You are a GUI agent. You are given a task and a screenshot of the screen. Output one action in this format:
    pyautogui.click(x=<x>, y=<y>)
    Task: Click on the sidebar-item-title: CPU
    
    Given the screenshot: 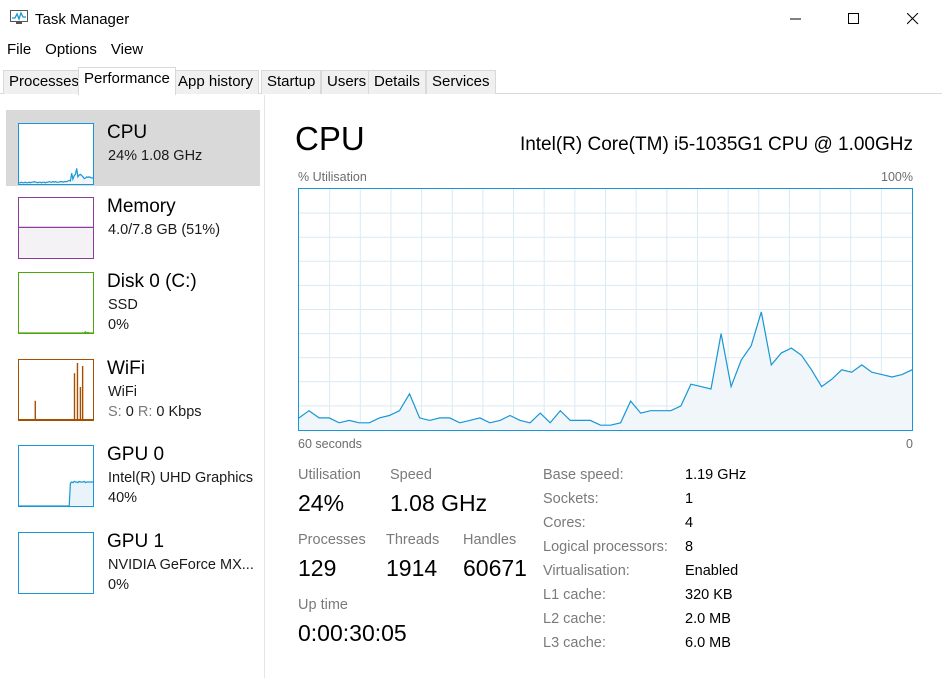 What is the action you would take?
    pyautogui.click(x=127, y=132)
    